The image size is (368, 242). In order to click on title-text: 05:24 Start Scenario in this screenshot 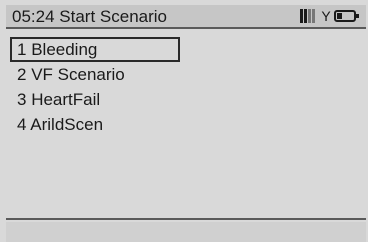, I will do `click(89, 17)`.